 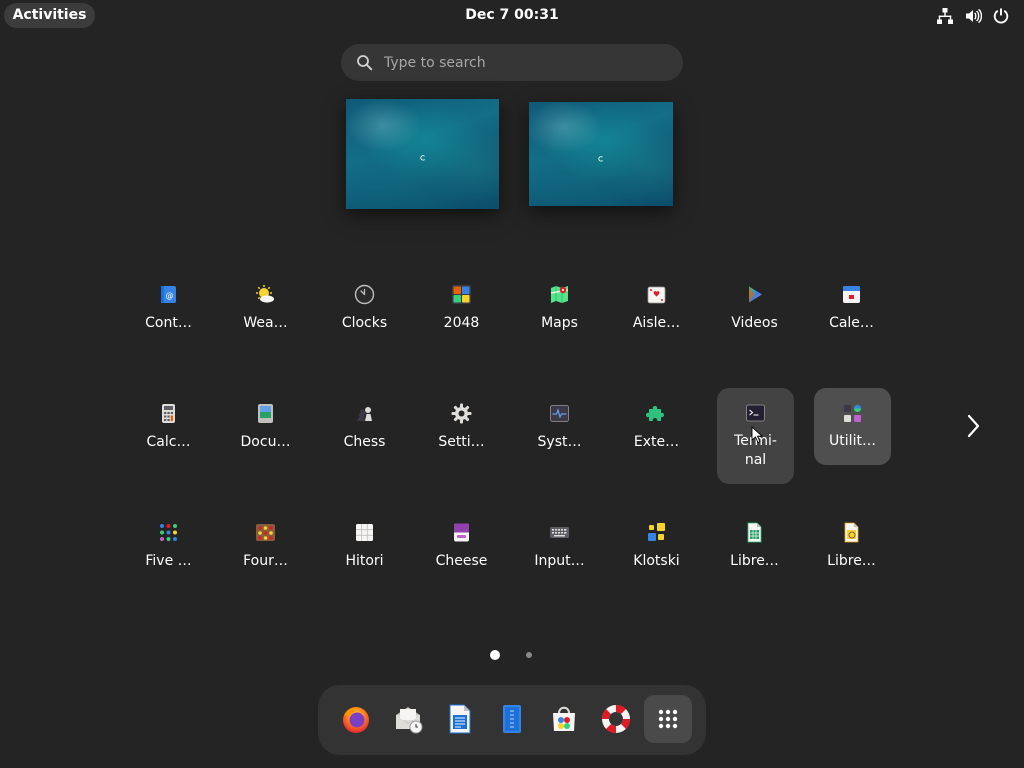 I want to click on software-store-icon, so click(x=564, y=718).